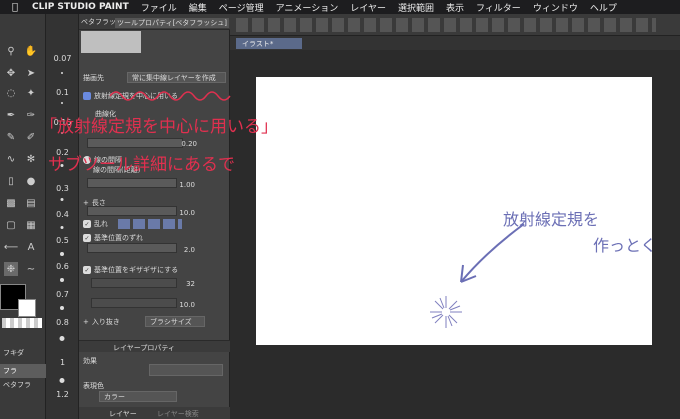 The height and width of the screenshot is (419, 680). Describe the element at coordinates (31, 181) in the screenshot. I see `blend-icon: ●` at that location.